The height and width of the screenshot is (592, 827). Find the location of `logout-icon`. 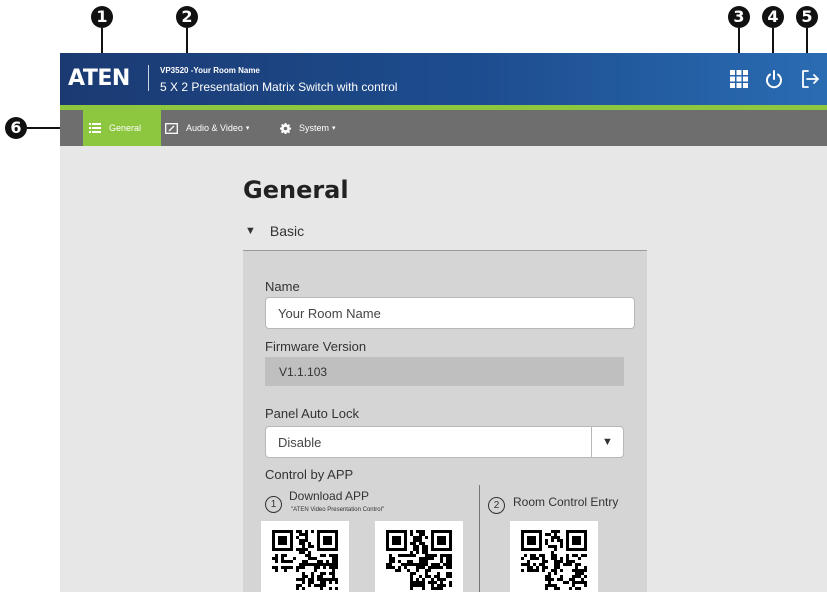

logout-icon is located at coordinates (810, 79).